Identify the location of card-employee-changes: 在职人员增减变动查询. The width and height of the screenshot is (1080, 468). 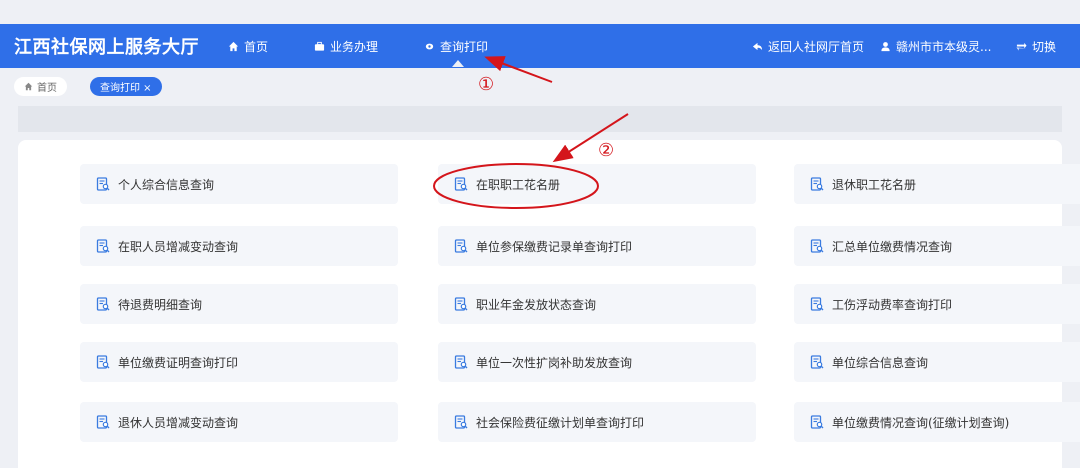
(239, 246).